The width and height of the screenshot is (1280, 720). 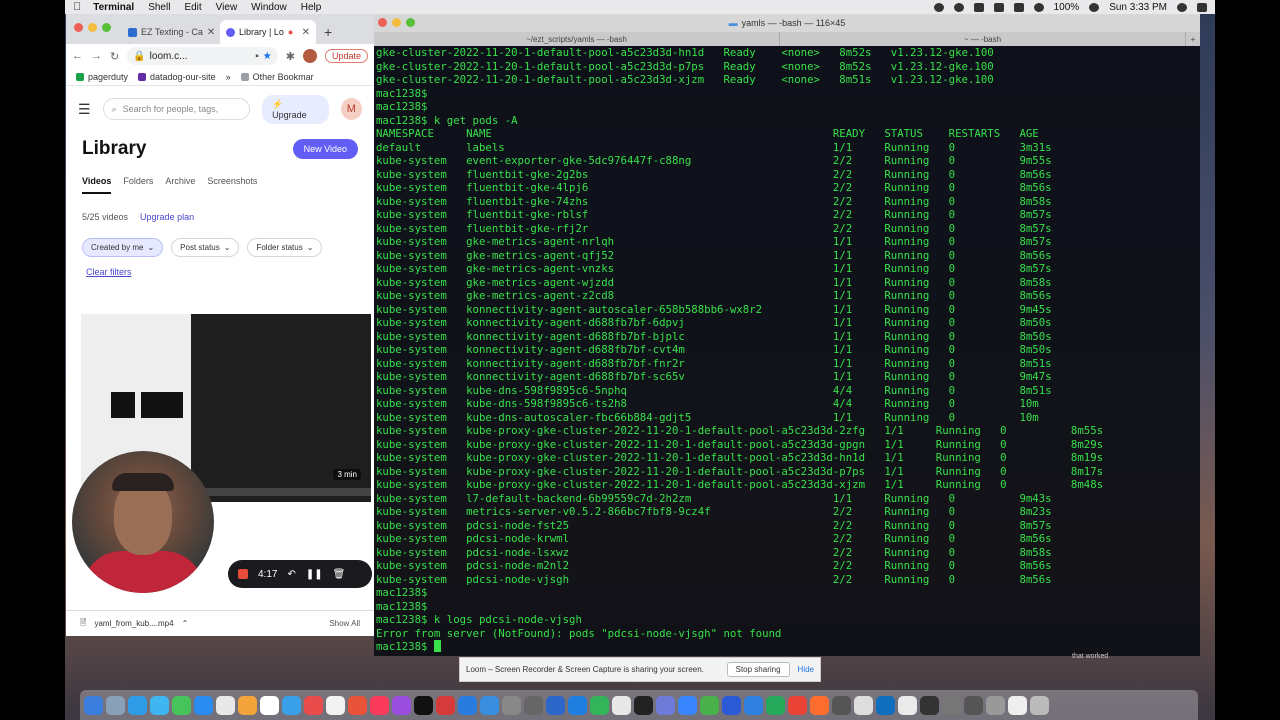 I want to click on tab-folders: Folders, so click(x=138, y=185).